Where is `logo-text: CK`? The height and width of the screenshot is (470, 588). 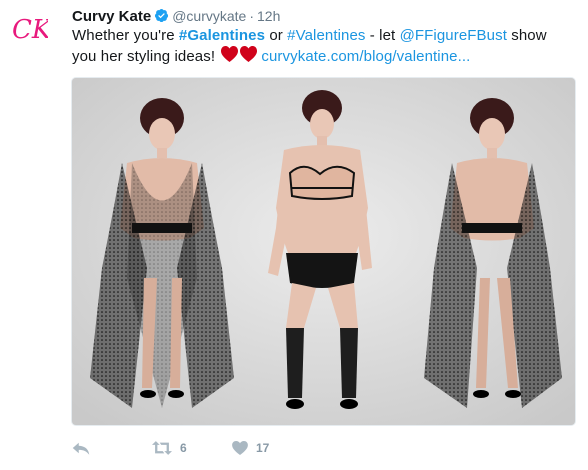 logo-text: CK is located at coordinates (30, 30).